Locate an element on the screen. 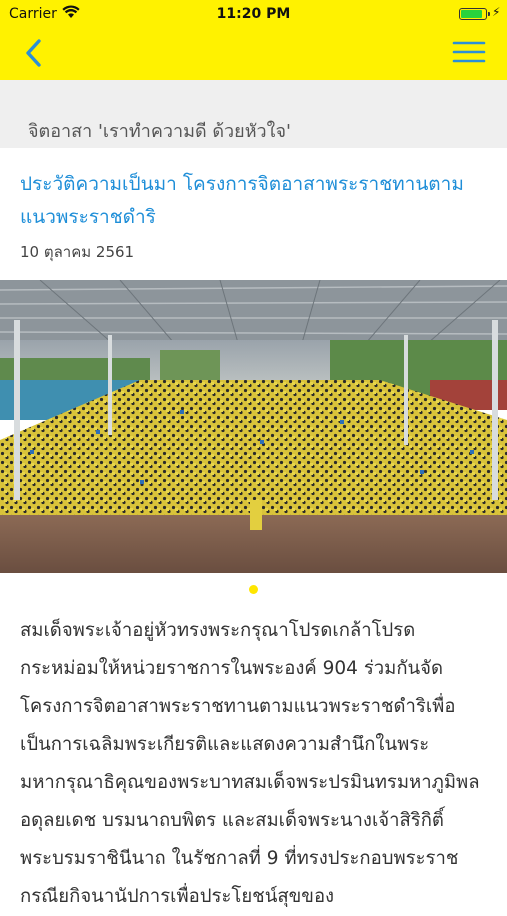 The image size is (507, 916). hamburger-menu-icon is located at coordinates (469, 52).